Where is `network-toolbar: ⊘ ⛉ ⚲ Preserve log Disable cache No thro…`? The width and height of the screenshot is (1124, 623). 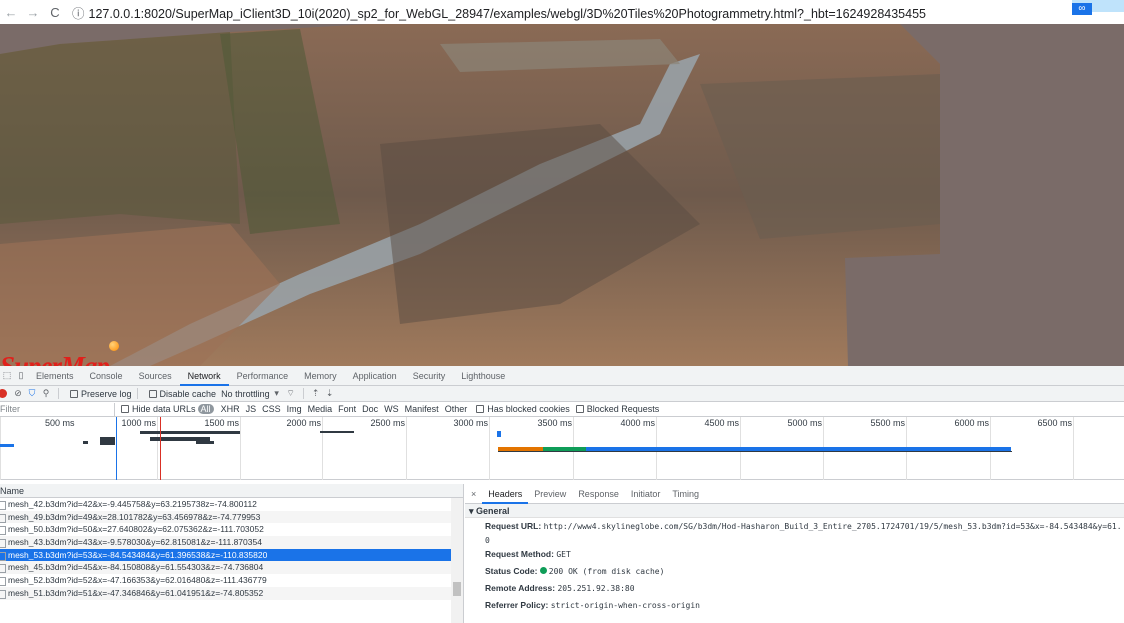 network-toolbar: ⊘ ⛉ ⚲ Preserve log Disable cache No thro… is located at coordinates (562, 394).